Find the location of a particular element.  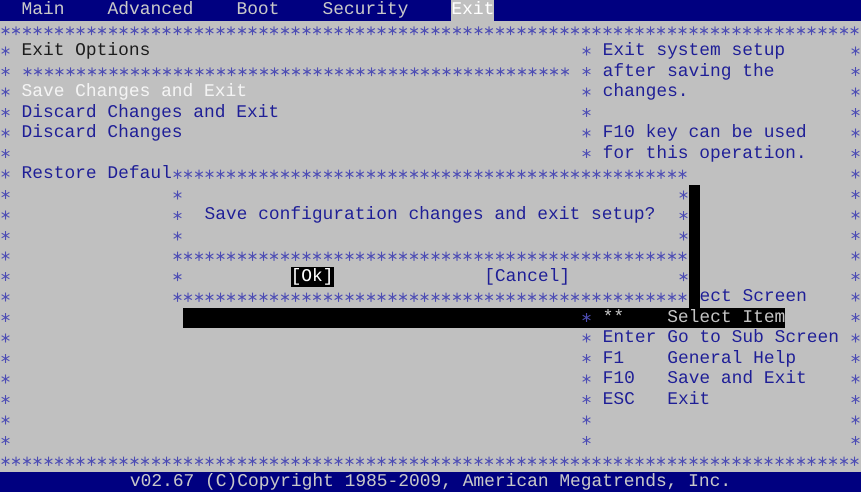

dialog-message: Save configuration changes and exit setup? is located at coordinates (430, 215).